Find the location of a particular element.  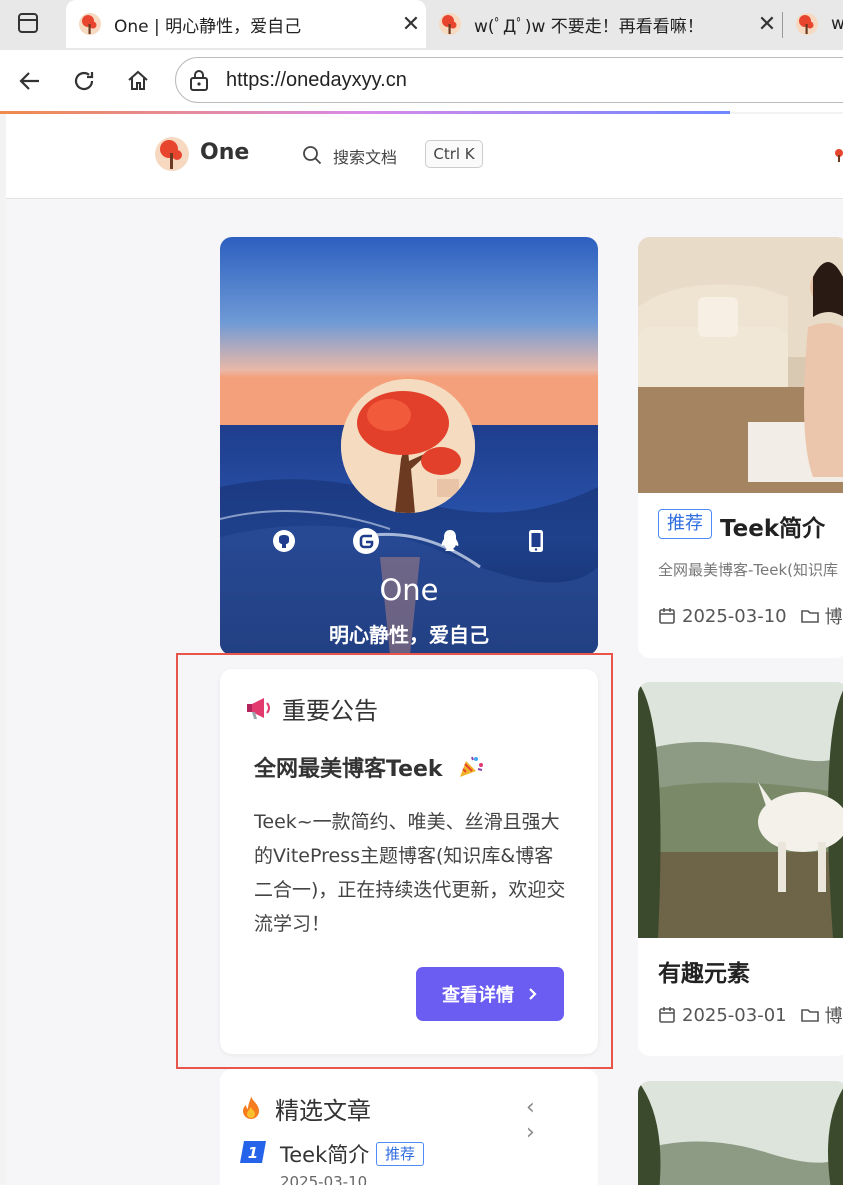

post-date: 2025-03-10 is located at coordinates (734, 616).